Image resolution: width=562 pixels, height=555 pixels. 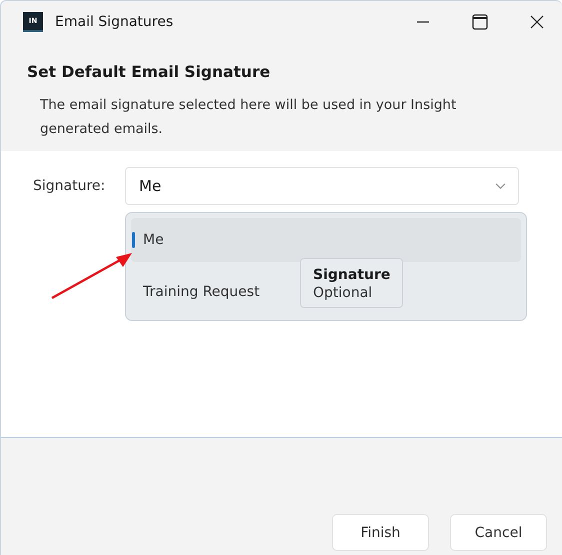 What do you see at coordinates (326, 240) in the screenshot?
I see `dropdown-option: Me` at bounding box center [326, 240].